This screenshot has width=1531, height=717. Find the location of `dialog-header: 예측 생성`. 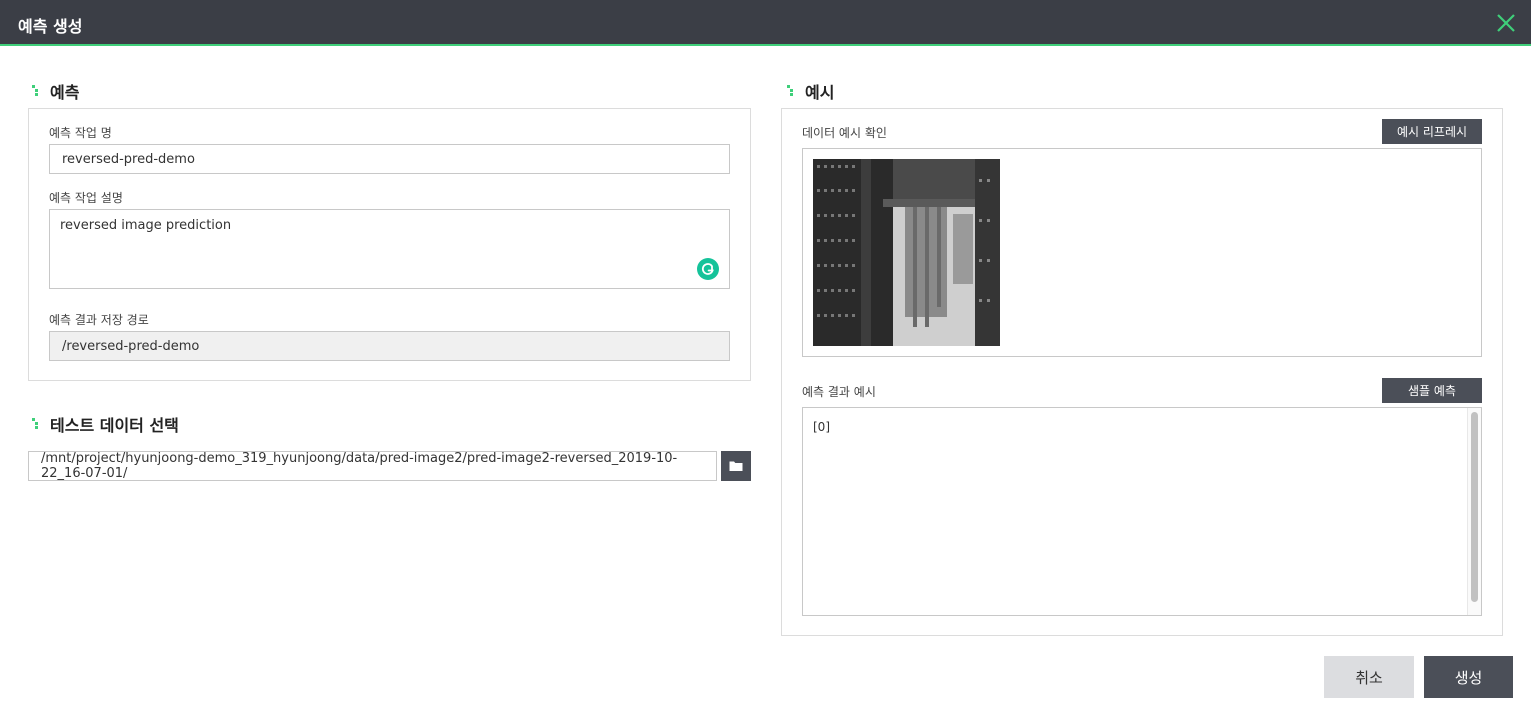

dialog-header: 예측 생성 is located at coordinates (765, 23).